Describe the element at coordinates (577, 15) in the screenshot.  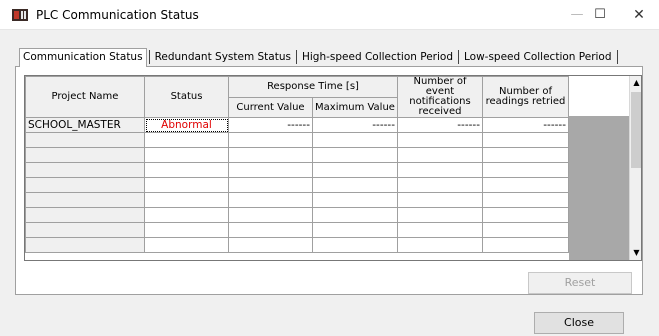
I see `minimize-button: —` at that location.